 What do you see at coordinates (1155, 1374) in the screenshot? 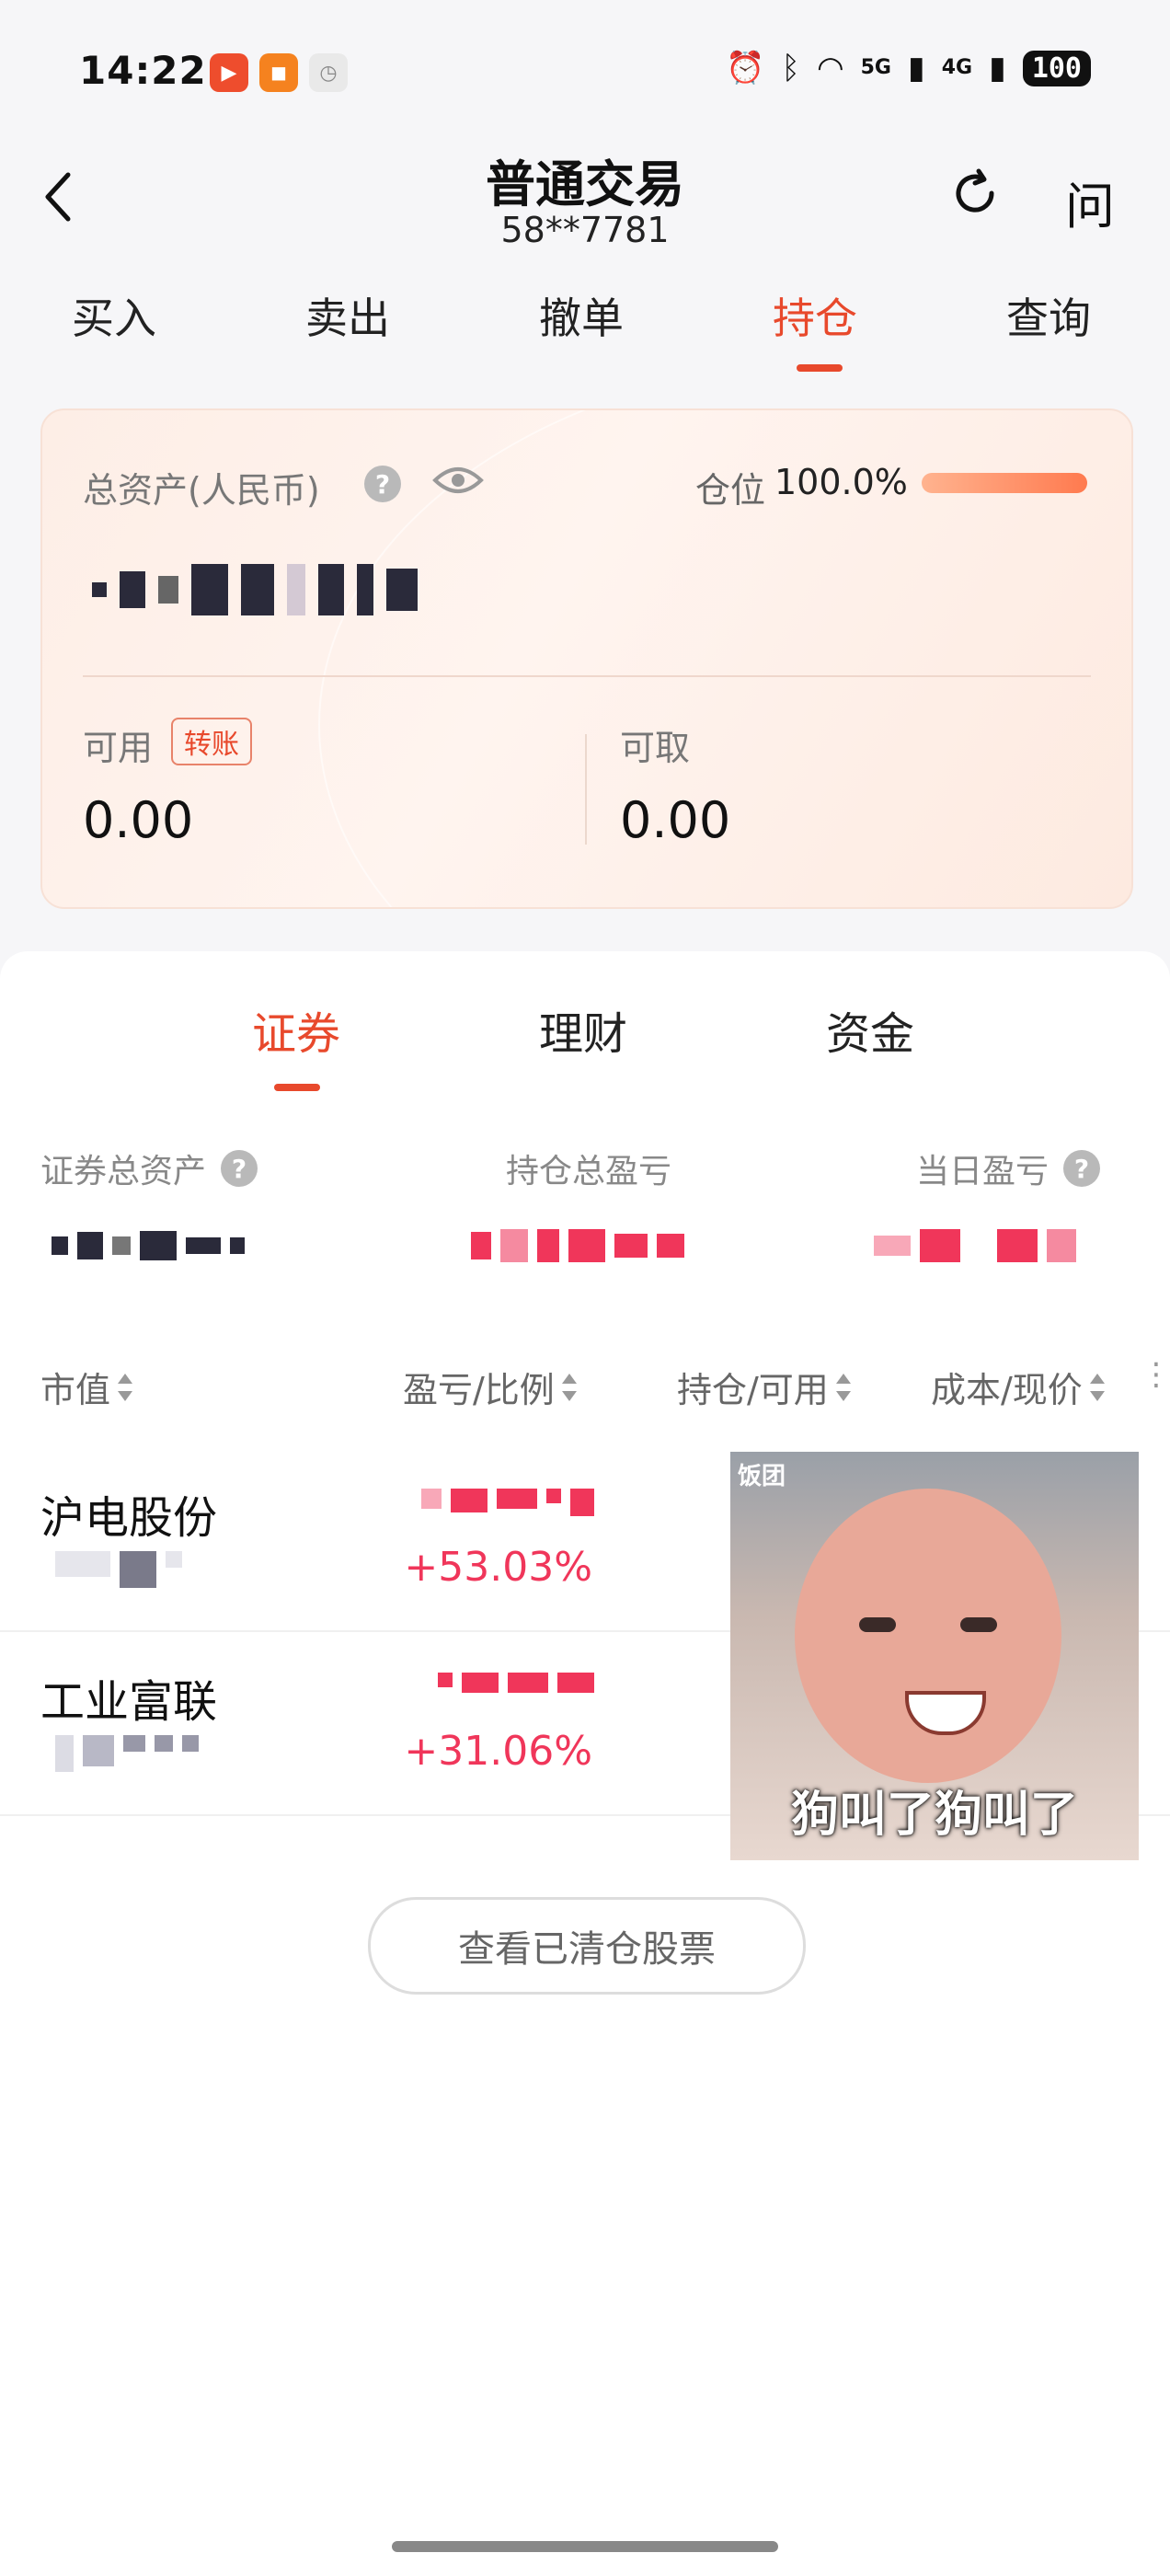
I see `more-columns-icon: ⋮` at bounding box center [1155, 1374].